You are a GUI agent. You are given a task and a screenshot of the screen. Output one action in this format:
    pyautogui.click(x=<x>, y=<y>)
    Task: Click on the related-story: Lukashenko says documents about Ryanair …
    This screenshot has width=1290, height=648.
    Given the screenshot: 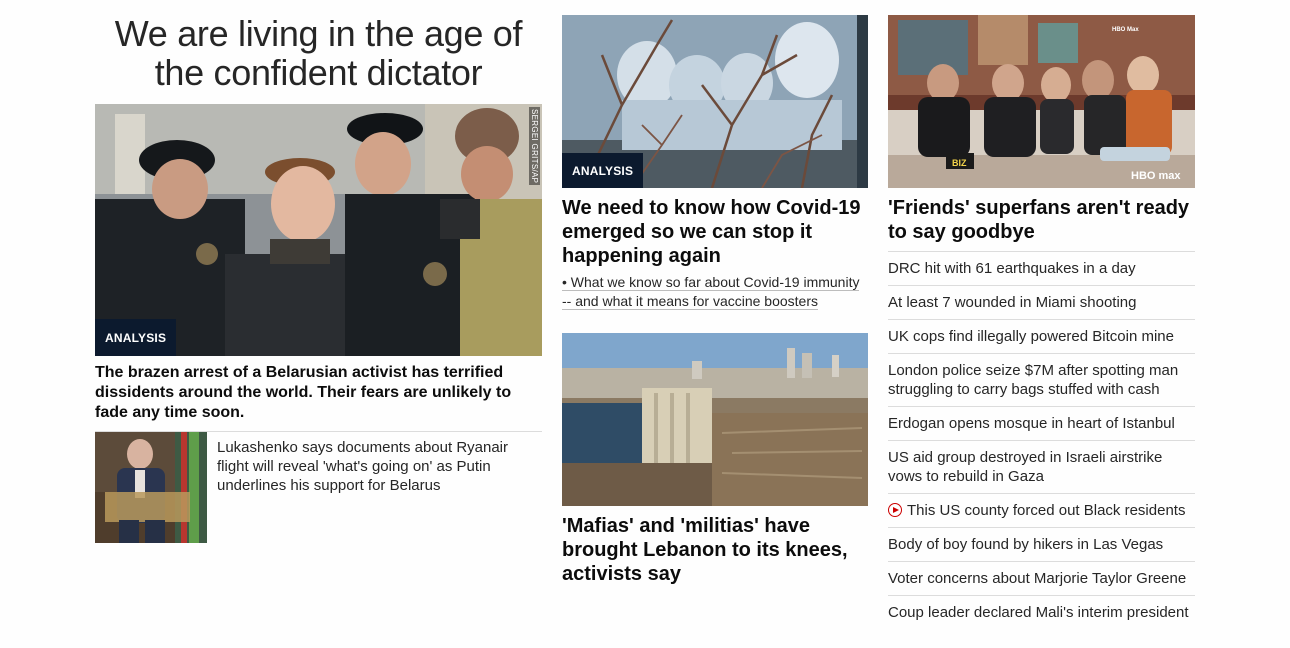 What is the action you would take?
    pyautogui.click(x=318, y=487)
    